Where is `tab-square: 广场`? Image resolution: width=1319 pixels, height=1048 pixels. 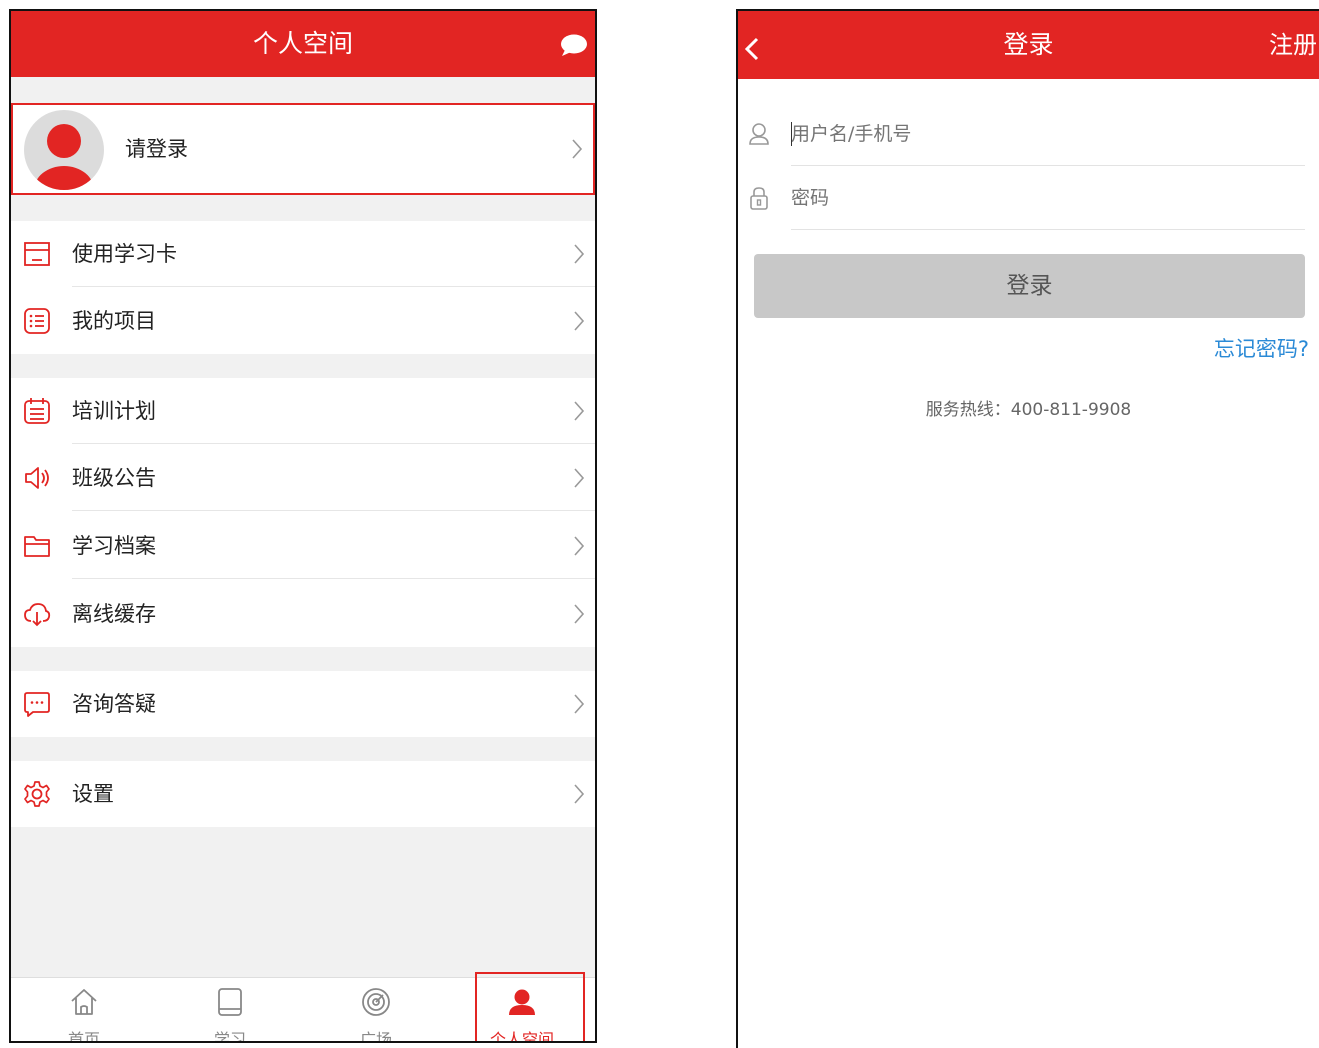
tab-square: 广场 is located at coordinates (376, 1010).